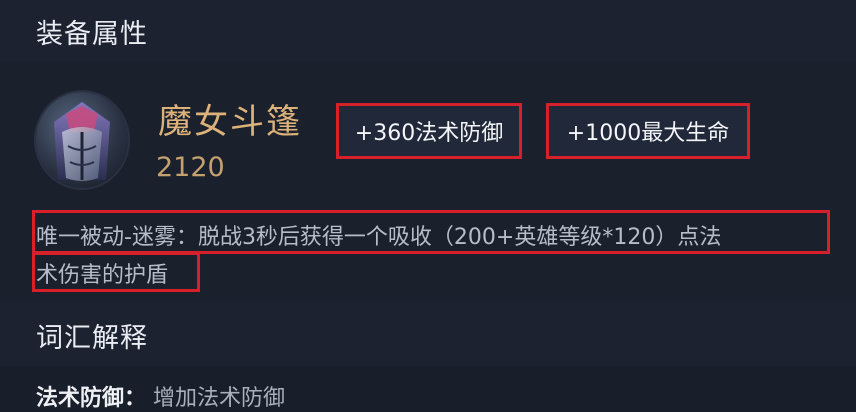  What do you see at coordinates (429, 131) in the screenshot?
I see `stat-magic-defense: +360法术防御` at bounding box center [429, 131].